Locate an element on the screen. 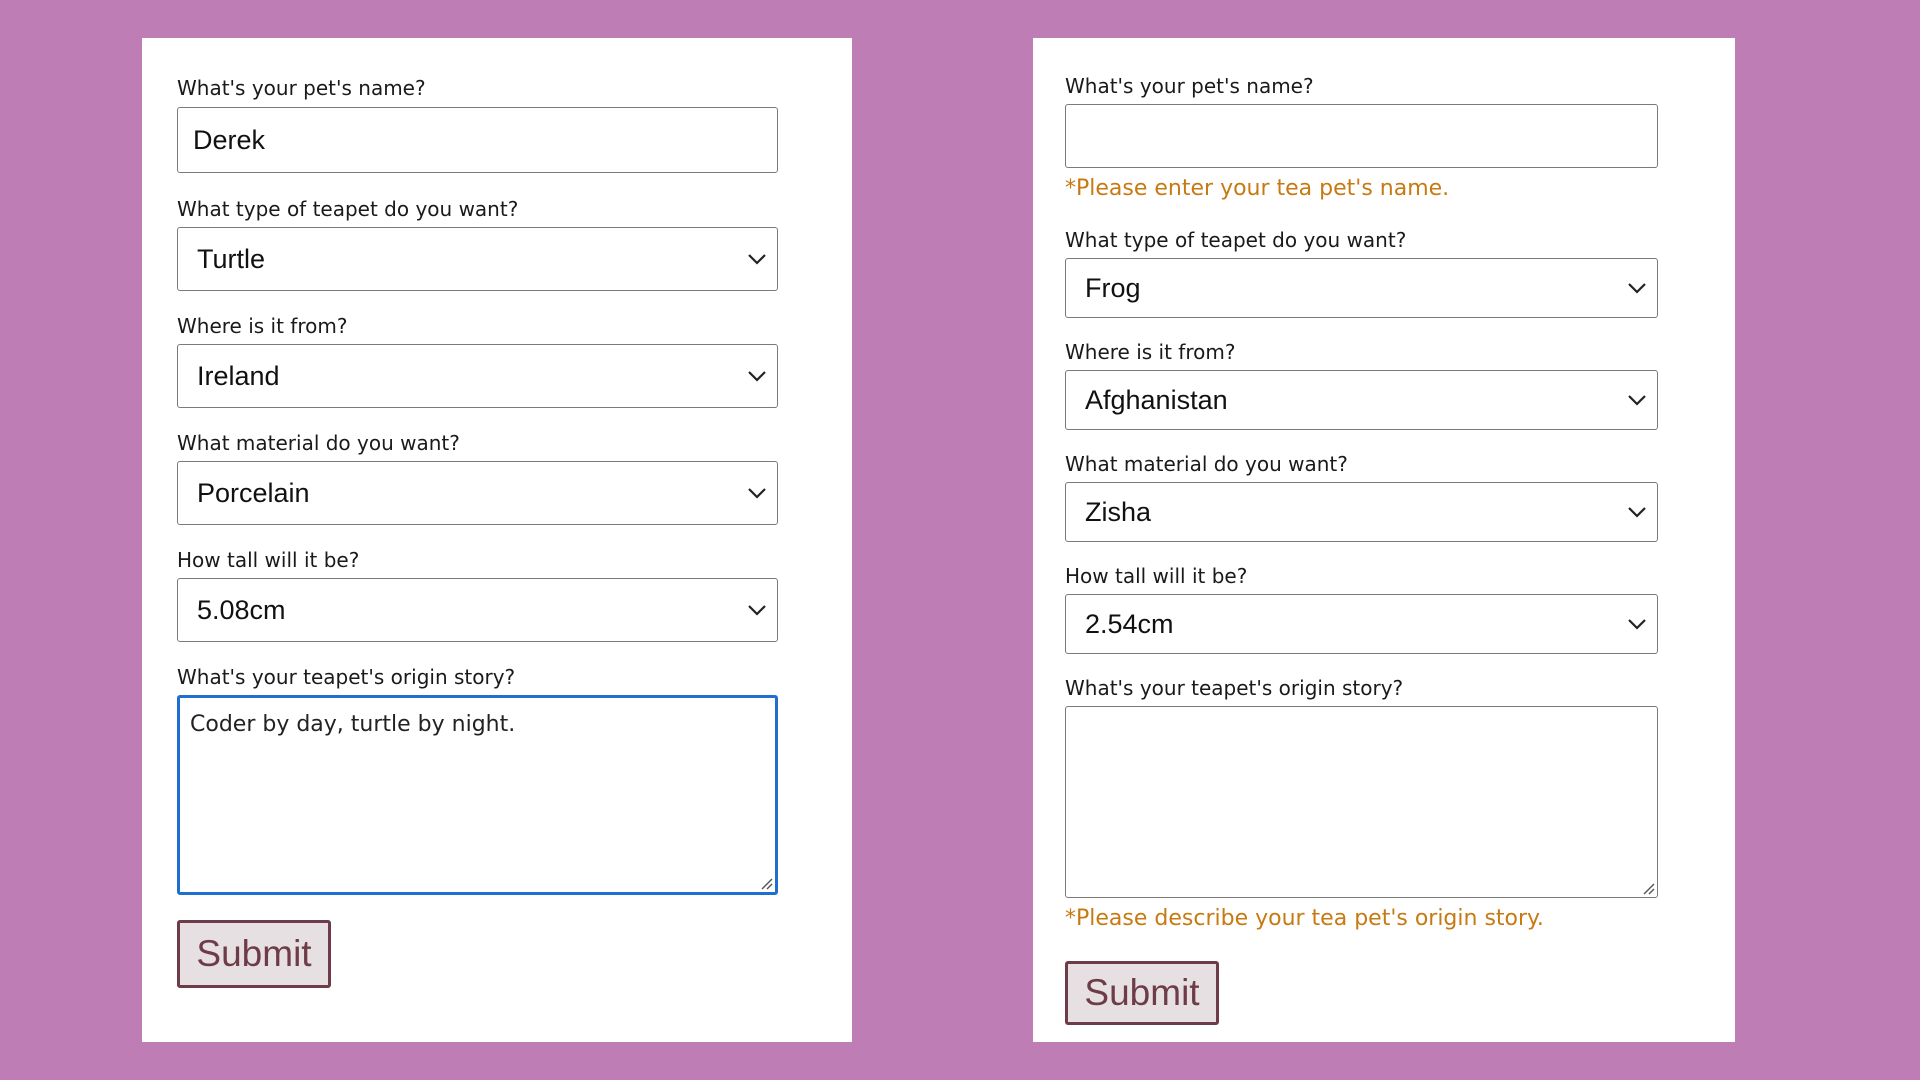 Image resolution: width=1920 pixels, height=1080 pixels. teapet-type-value: Turtle is located at coordinates (231, 258).